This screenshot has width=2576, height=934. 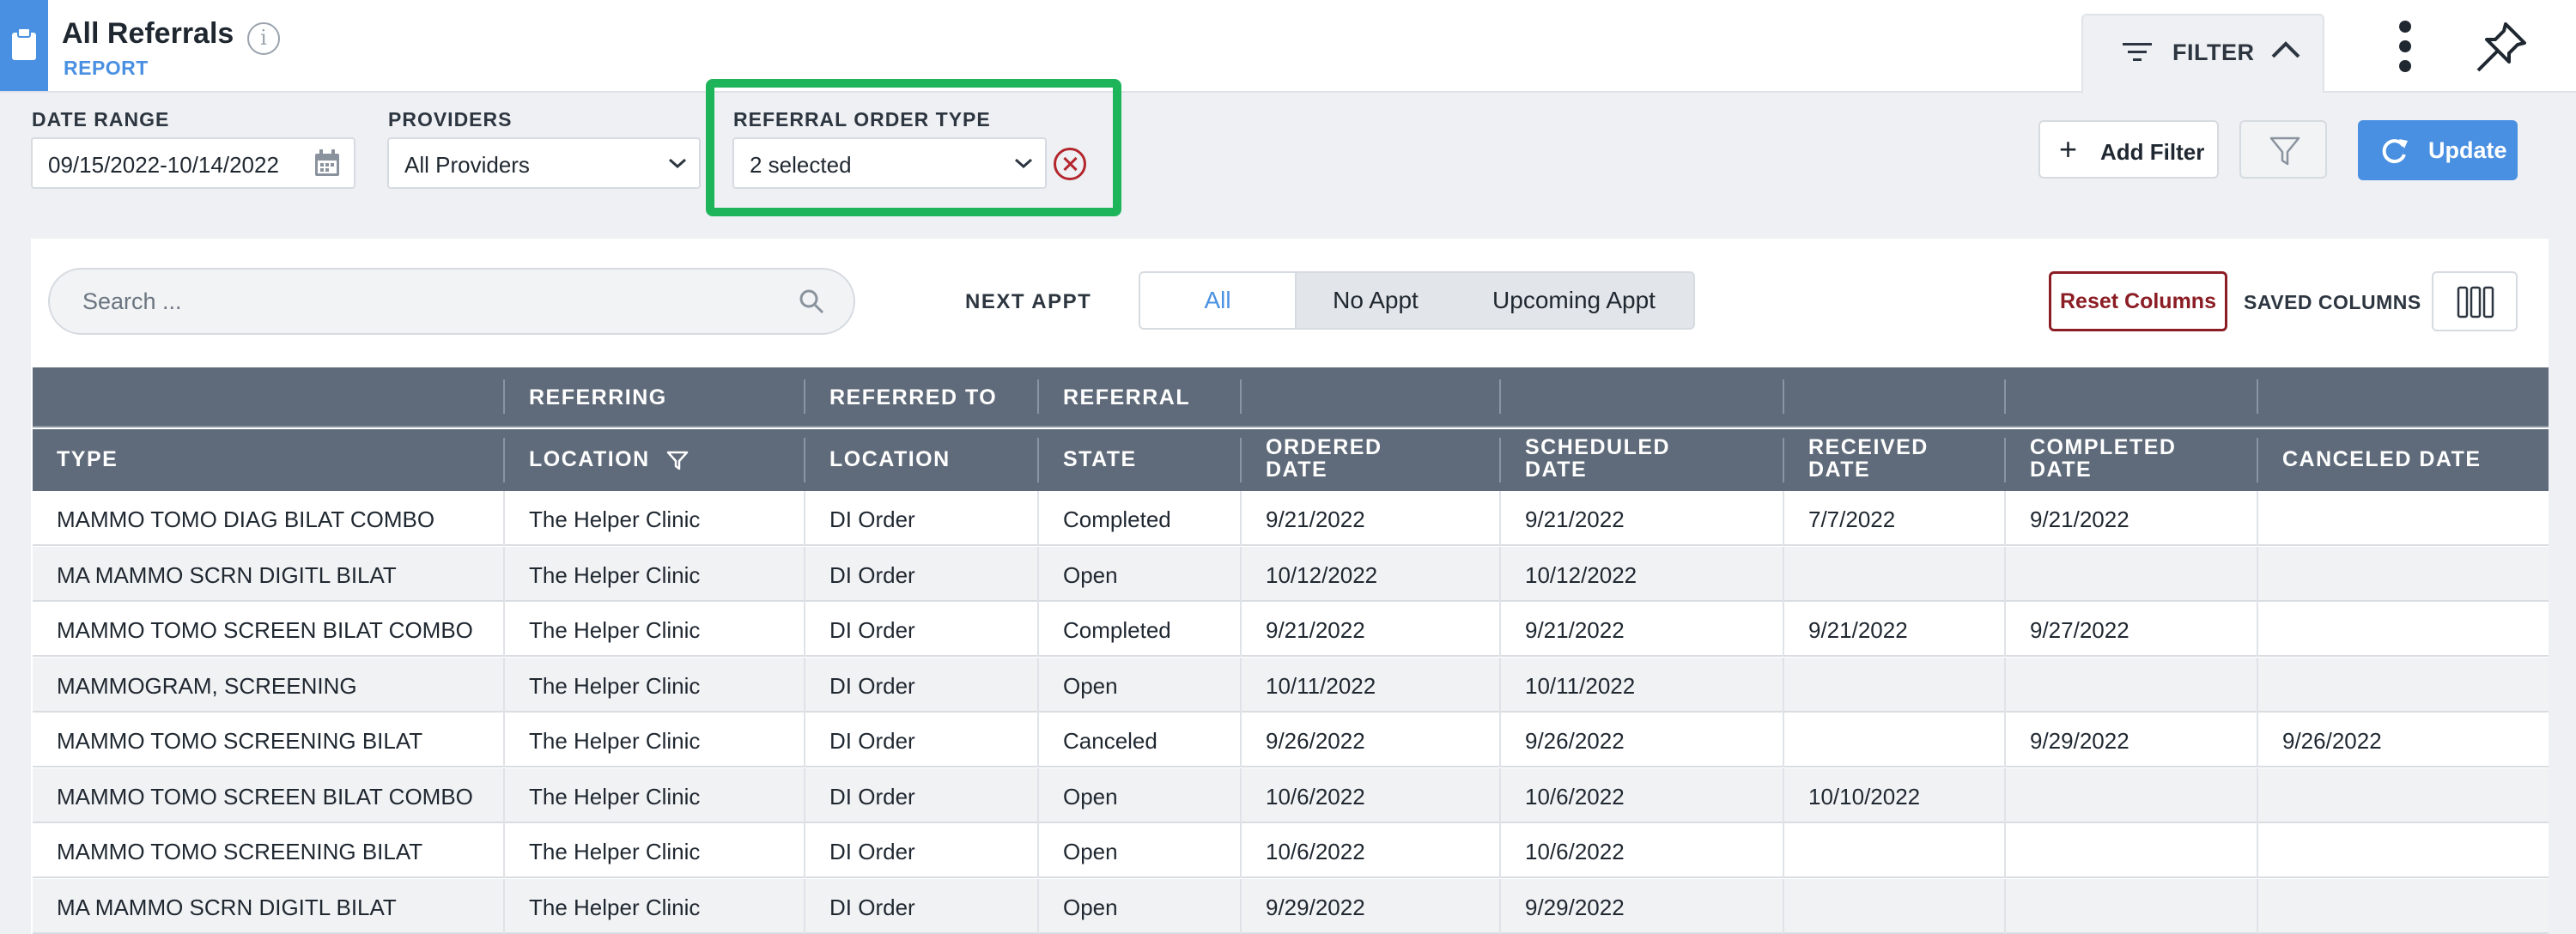 What do you see at coordinates (812, 301) in the screenshot?
I see `search-icon` at bounding box center [812, 301].